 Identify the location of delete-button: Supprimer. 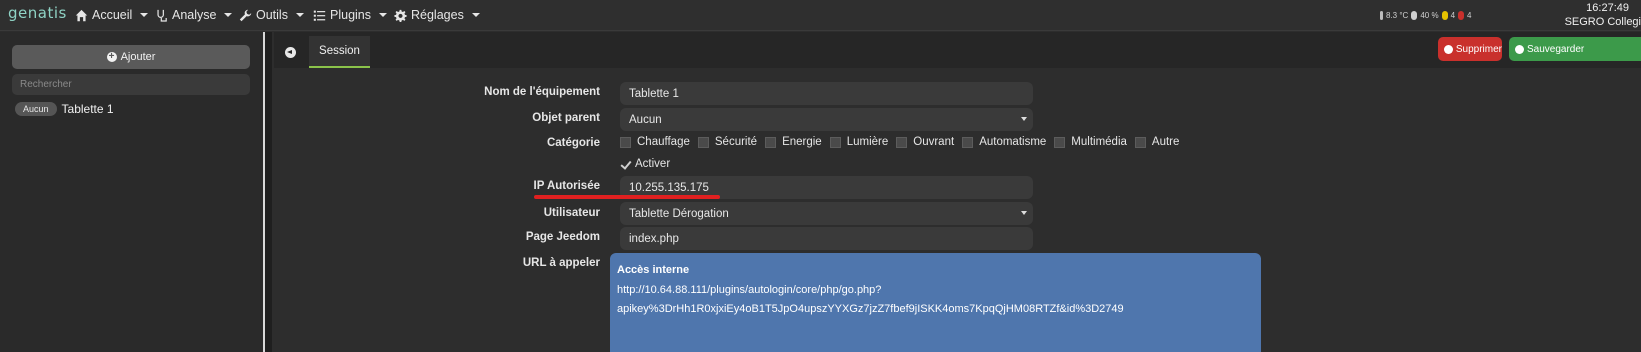
(1470, 49).